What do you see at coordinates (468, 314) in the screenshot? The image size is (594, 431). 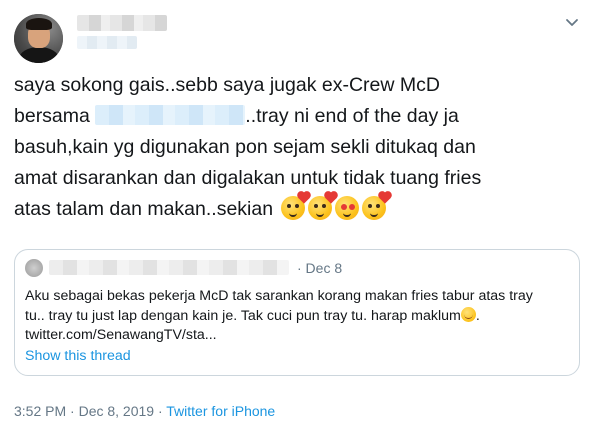 I see `smiling-face-emoji-icon` at bounding box center [468, 314].